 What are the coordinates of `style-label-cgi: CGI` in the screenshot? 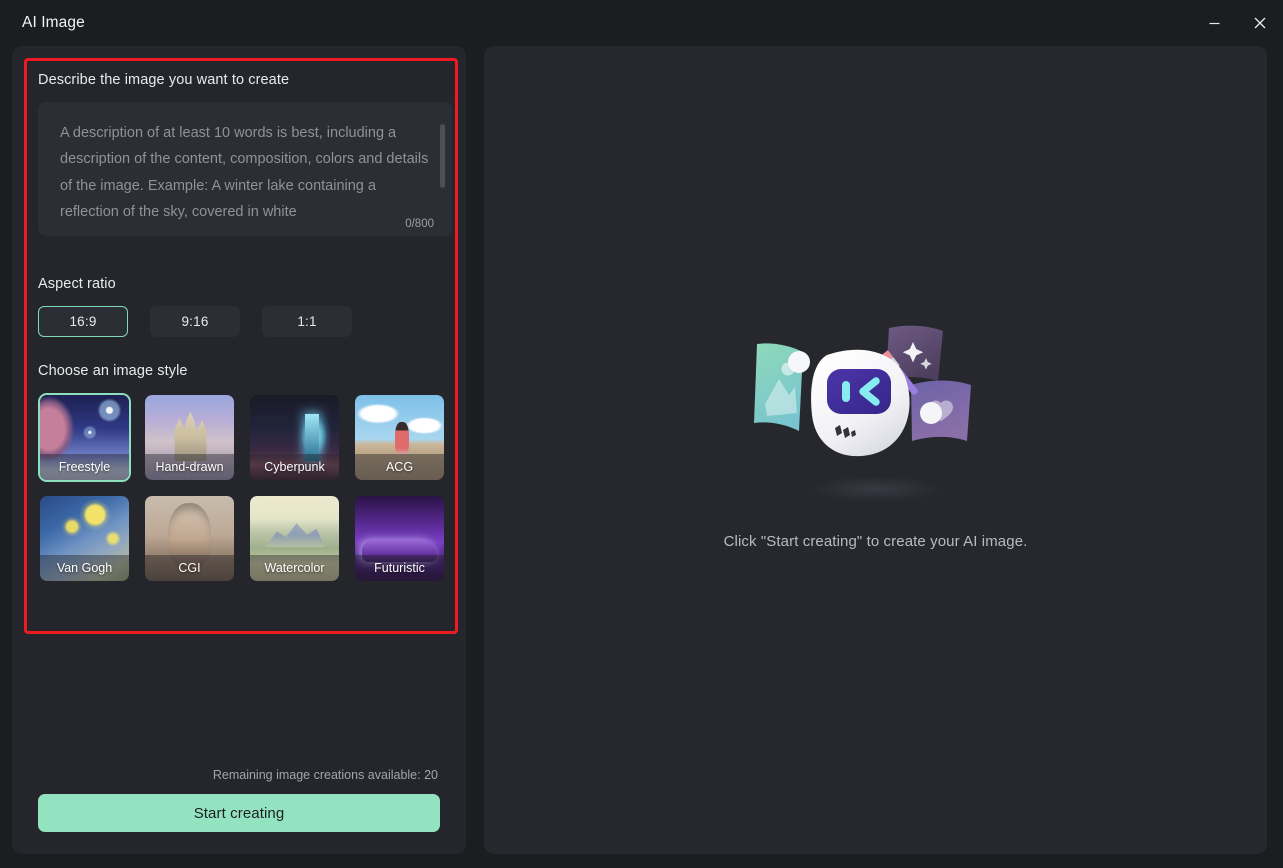 It's located at (189, 568).